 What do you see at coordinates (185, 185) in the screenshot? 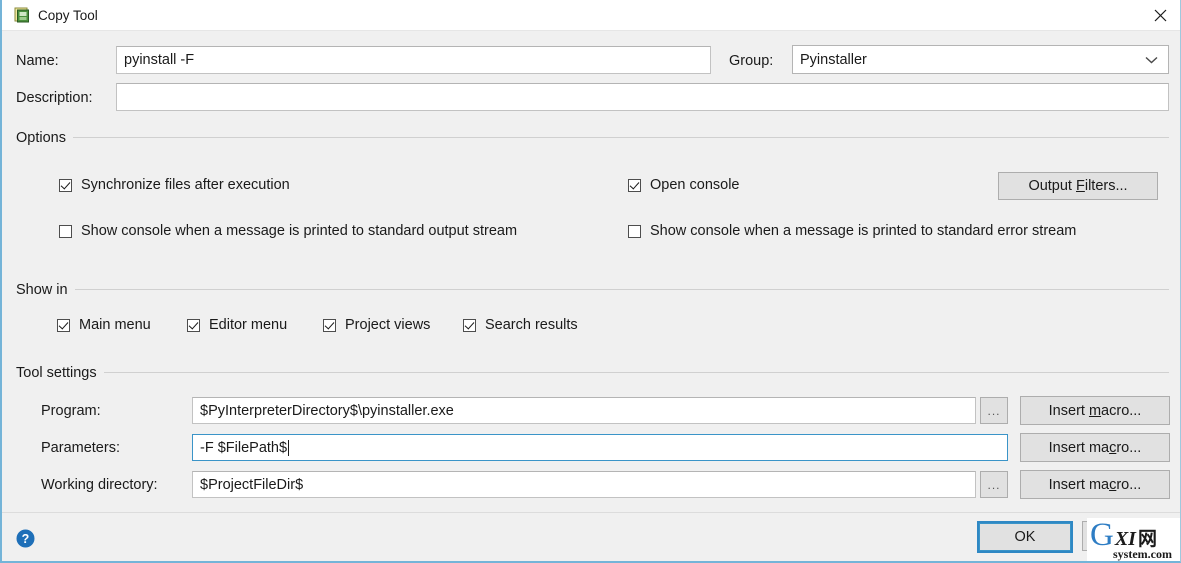
I see `checkbox-synchronize-files-label: Synchronize files after execution` at bounding box center [185, 185].